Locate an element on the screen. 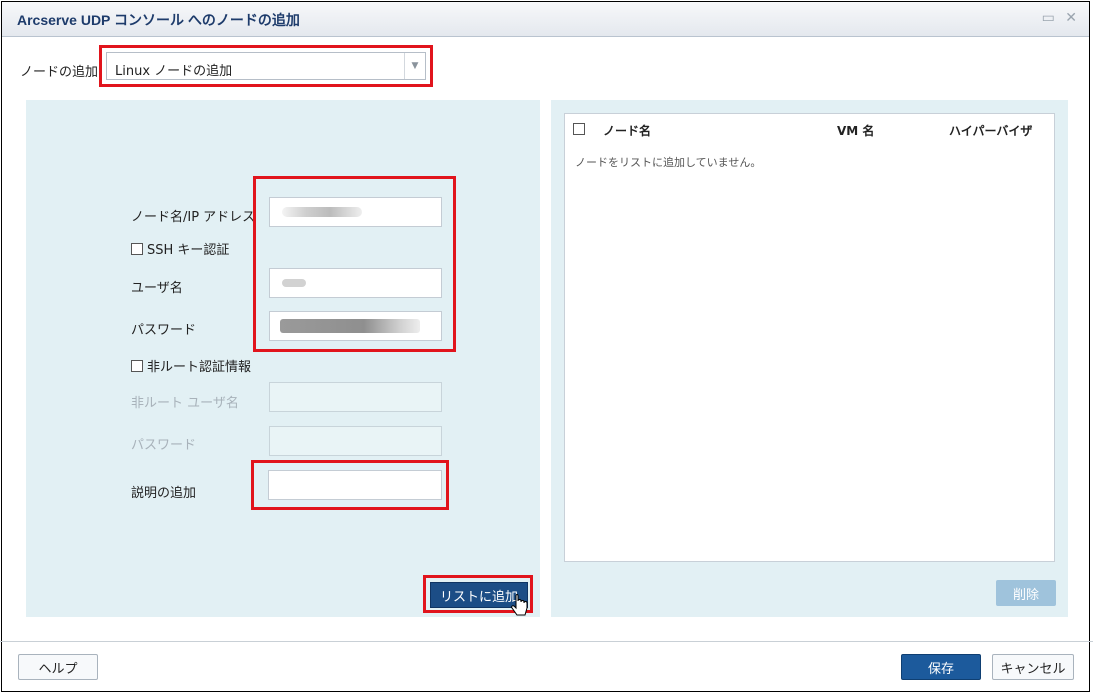 The image size is (1093, 695). select-all-checkbox is located at coordinates (579, 129).